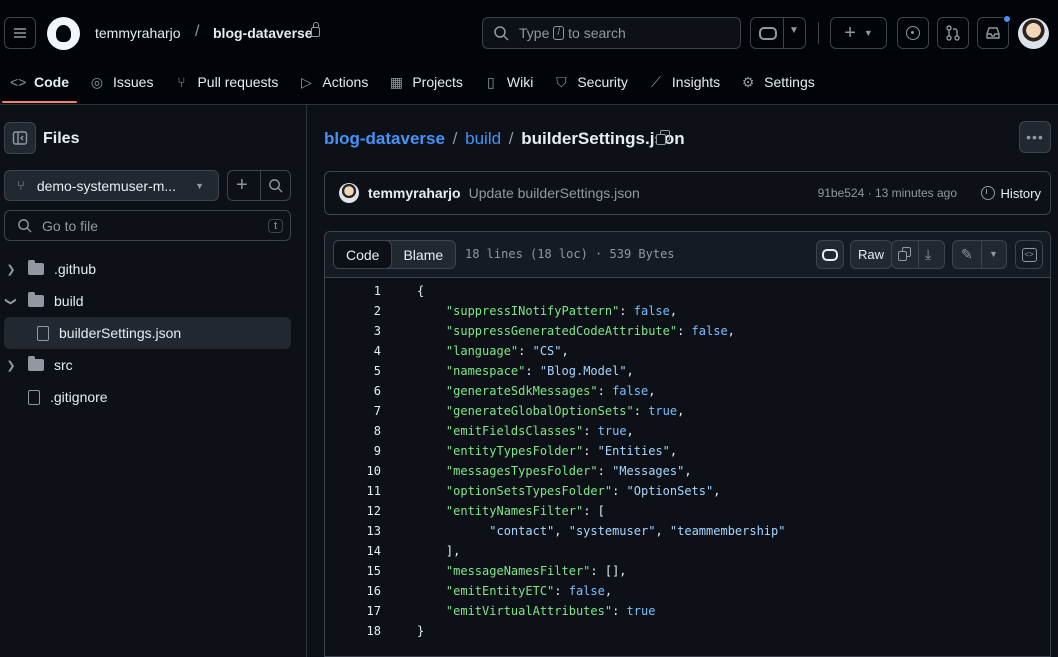  I want to click on inbox-button, so click(994, 32).